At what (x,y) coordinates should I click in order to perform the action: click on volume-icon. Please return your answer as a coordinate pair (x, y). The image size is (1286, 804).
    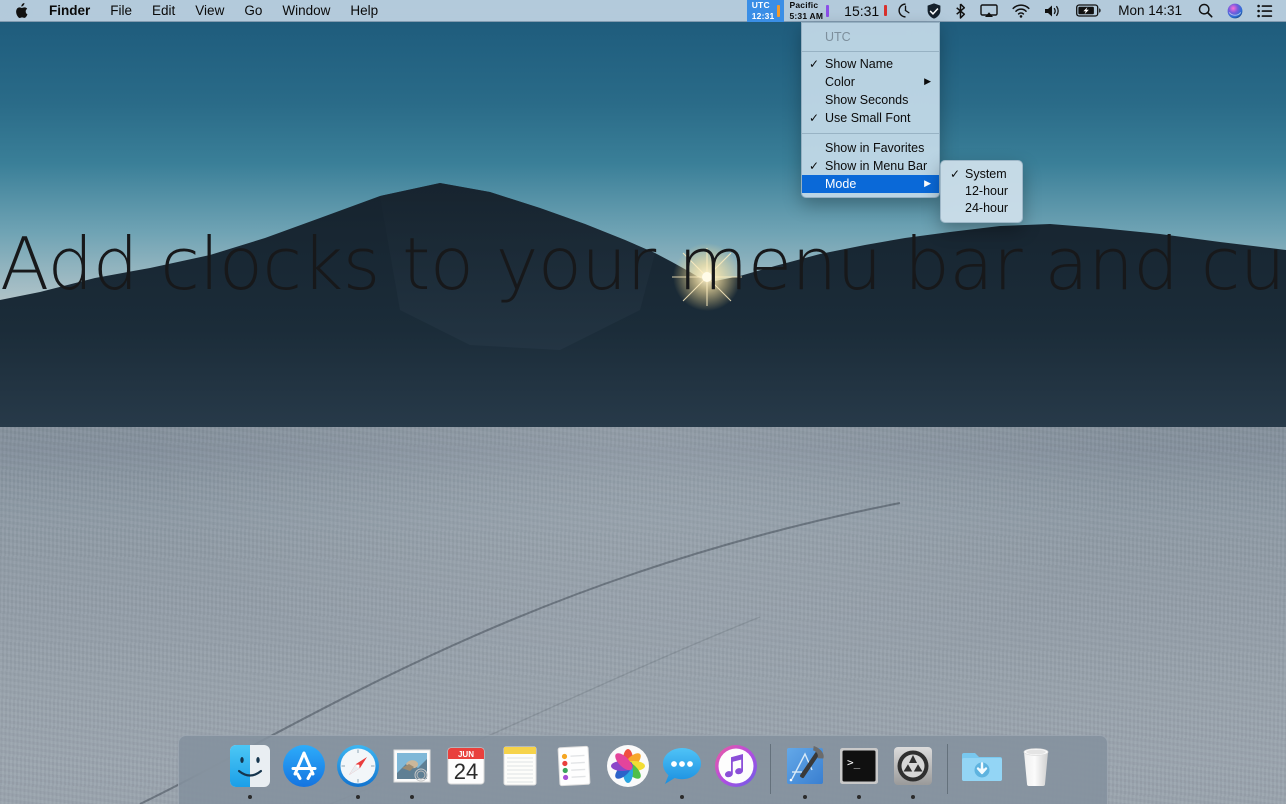
    Looking at the image, I should click on (1053, 11).